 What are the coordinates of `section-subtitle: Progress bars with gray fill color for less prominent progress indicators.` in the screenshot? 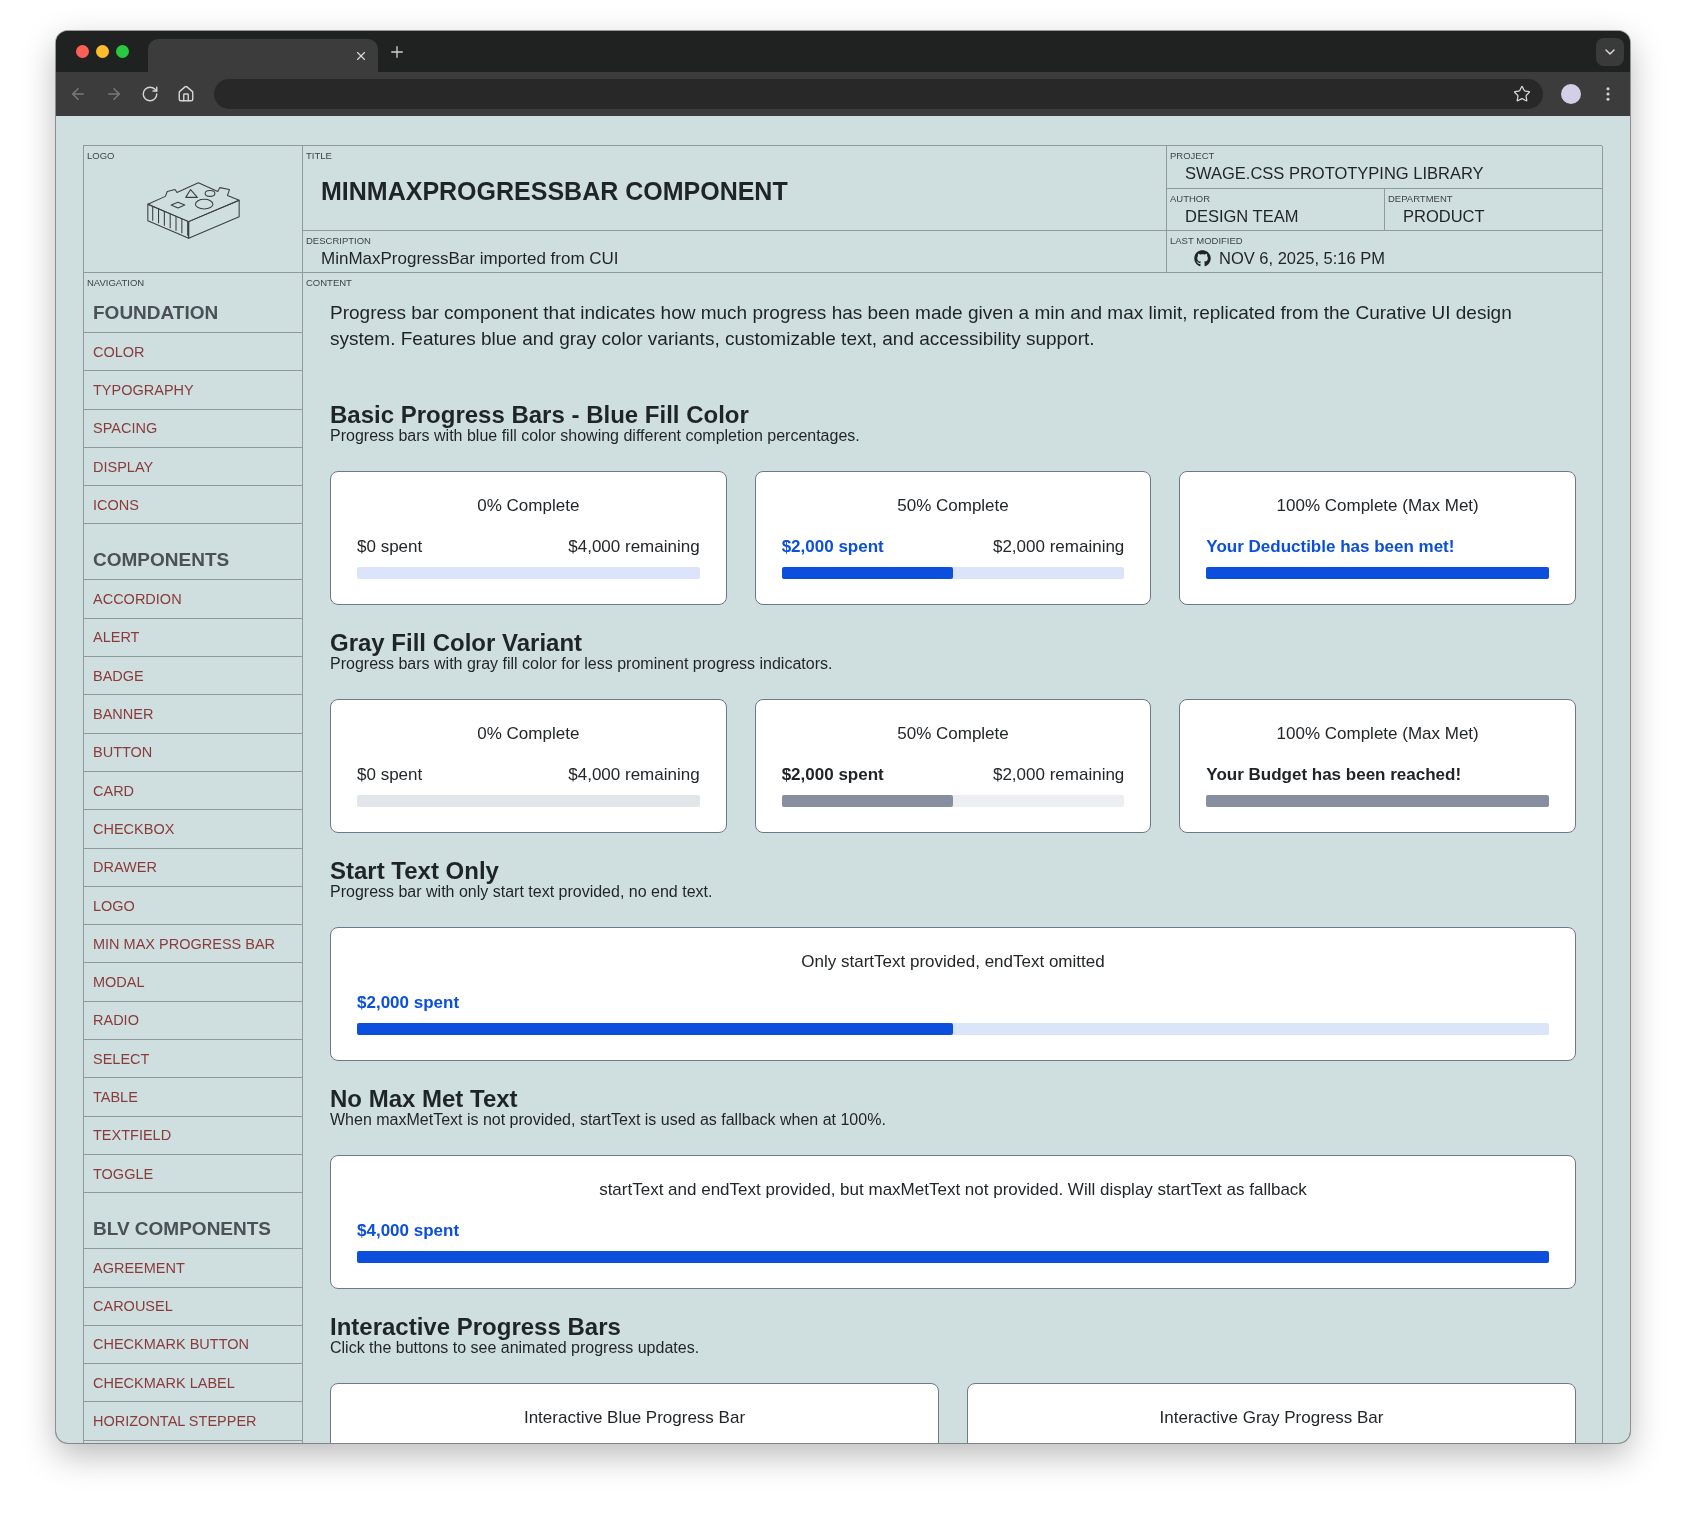 It's located at (581, 664).